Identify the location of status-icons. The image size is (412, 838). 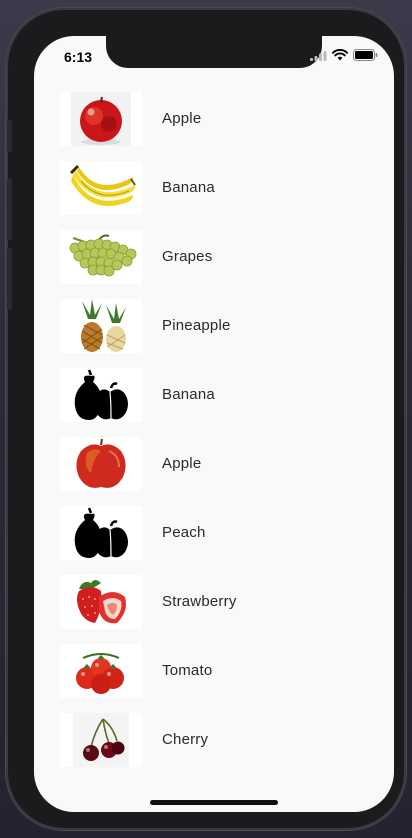
(344, 57).